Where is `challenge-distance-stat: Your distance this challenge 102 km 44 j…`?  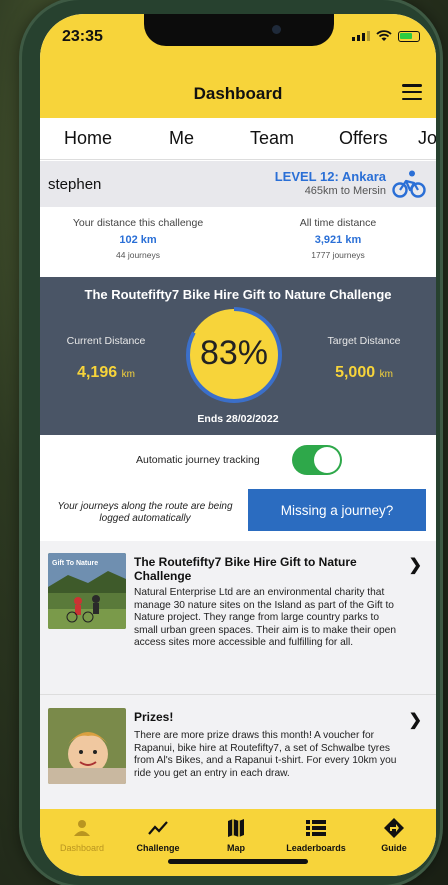
challenge-distance-stat: Your distance this challenge 102 km 44 j… is located at coordinates (138, 238).